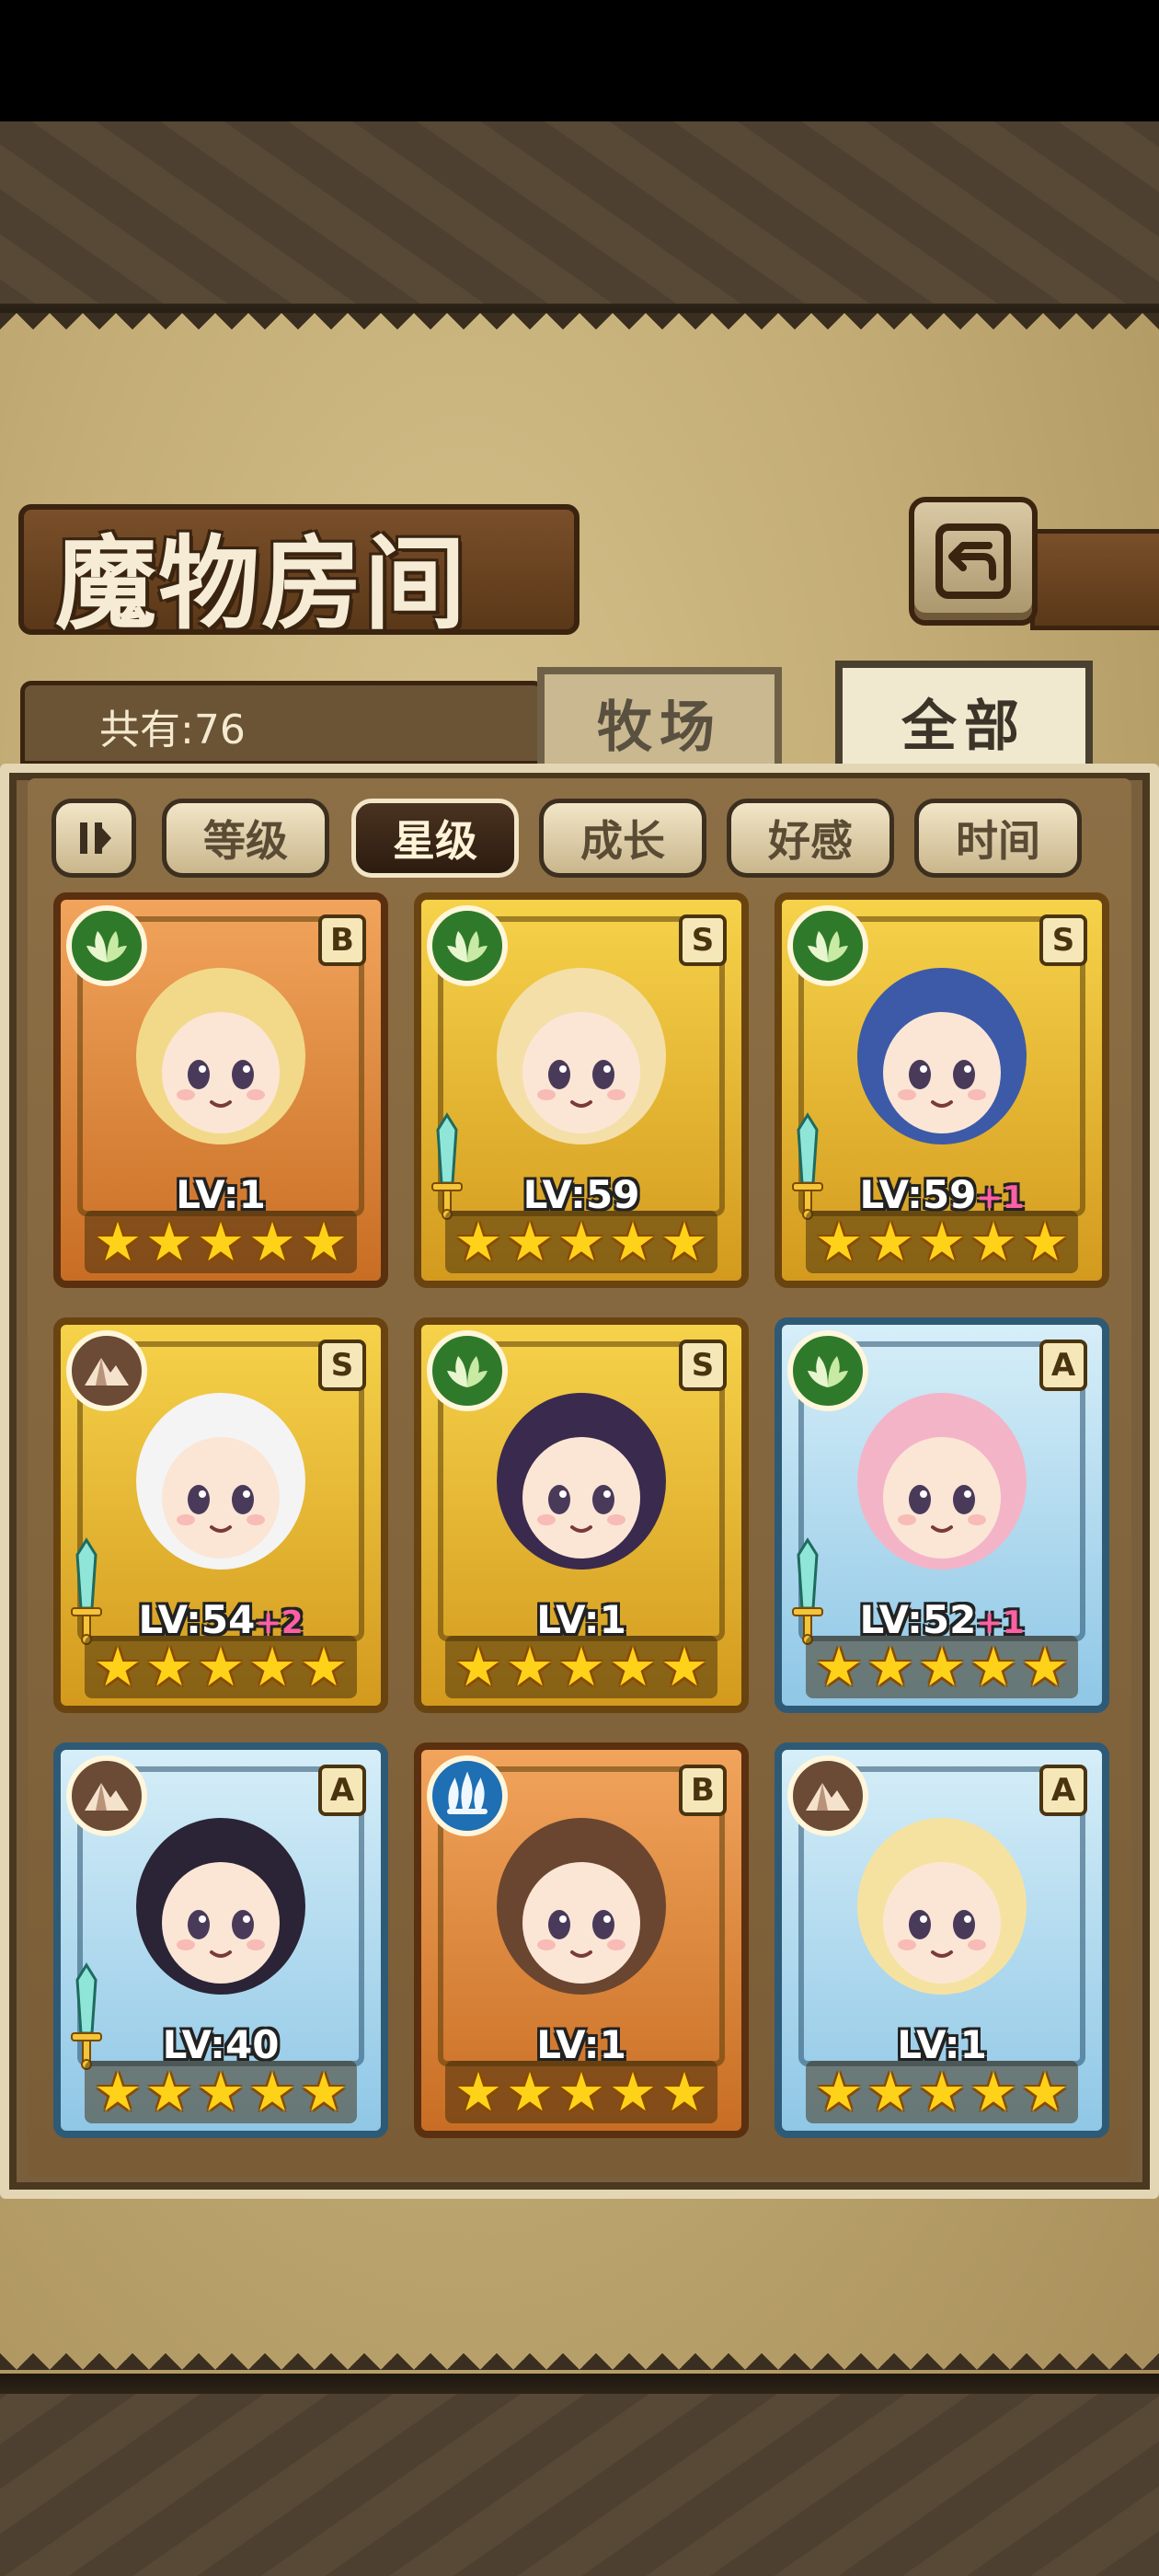 The height and width of the screenshot is (2576, 1159). Describe the element at coordinates (579, 222) in the screenshot. I see `map-background-top` at that location.